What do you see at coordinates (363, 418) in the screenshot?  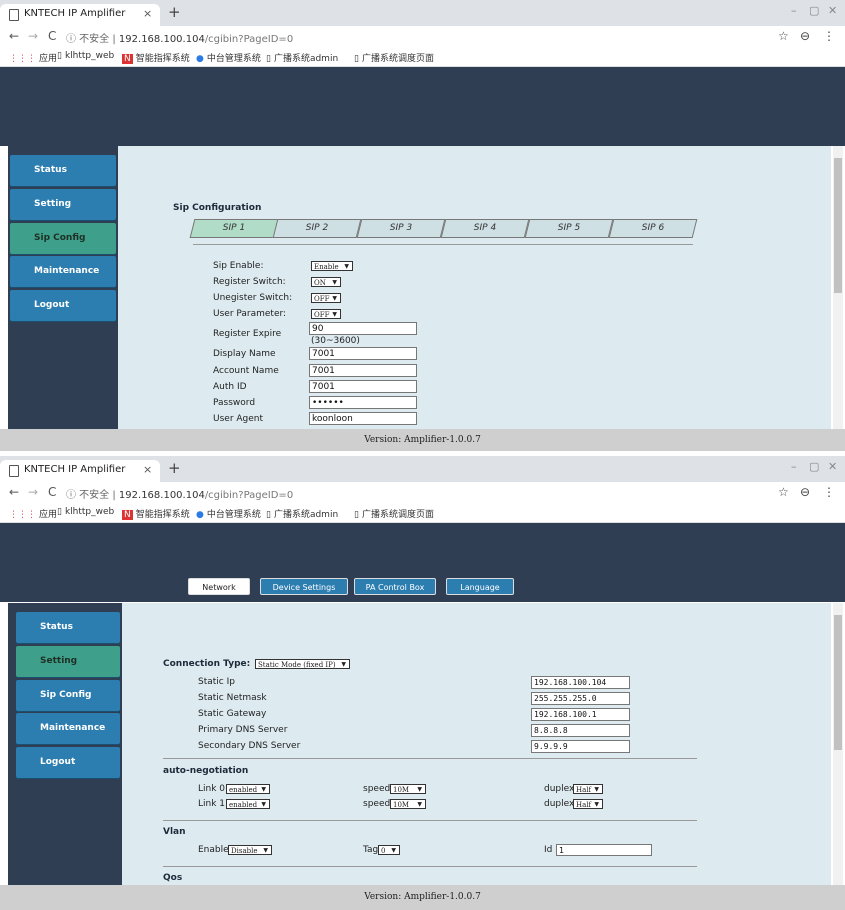 I see `user-agent-input: koonloon` at bounding box center [363, 418].